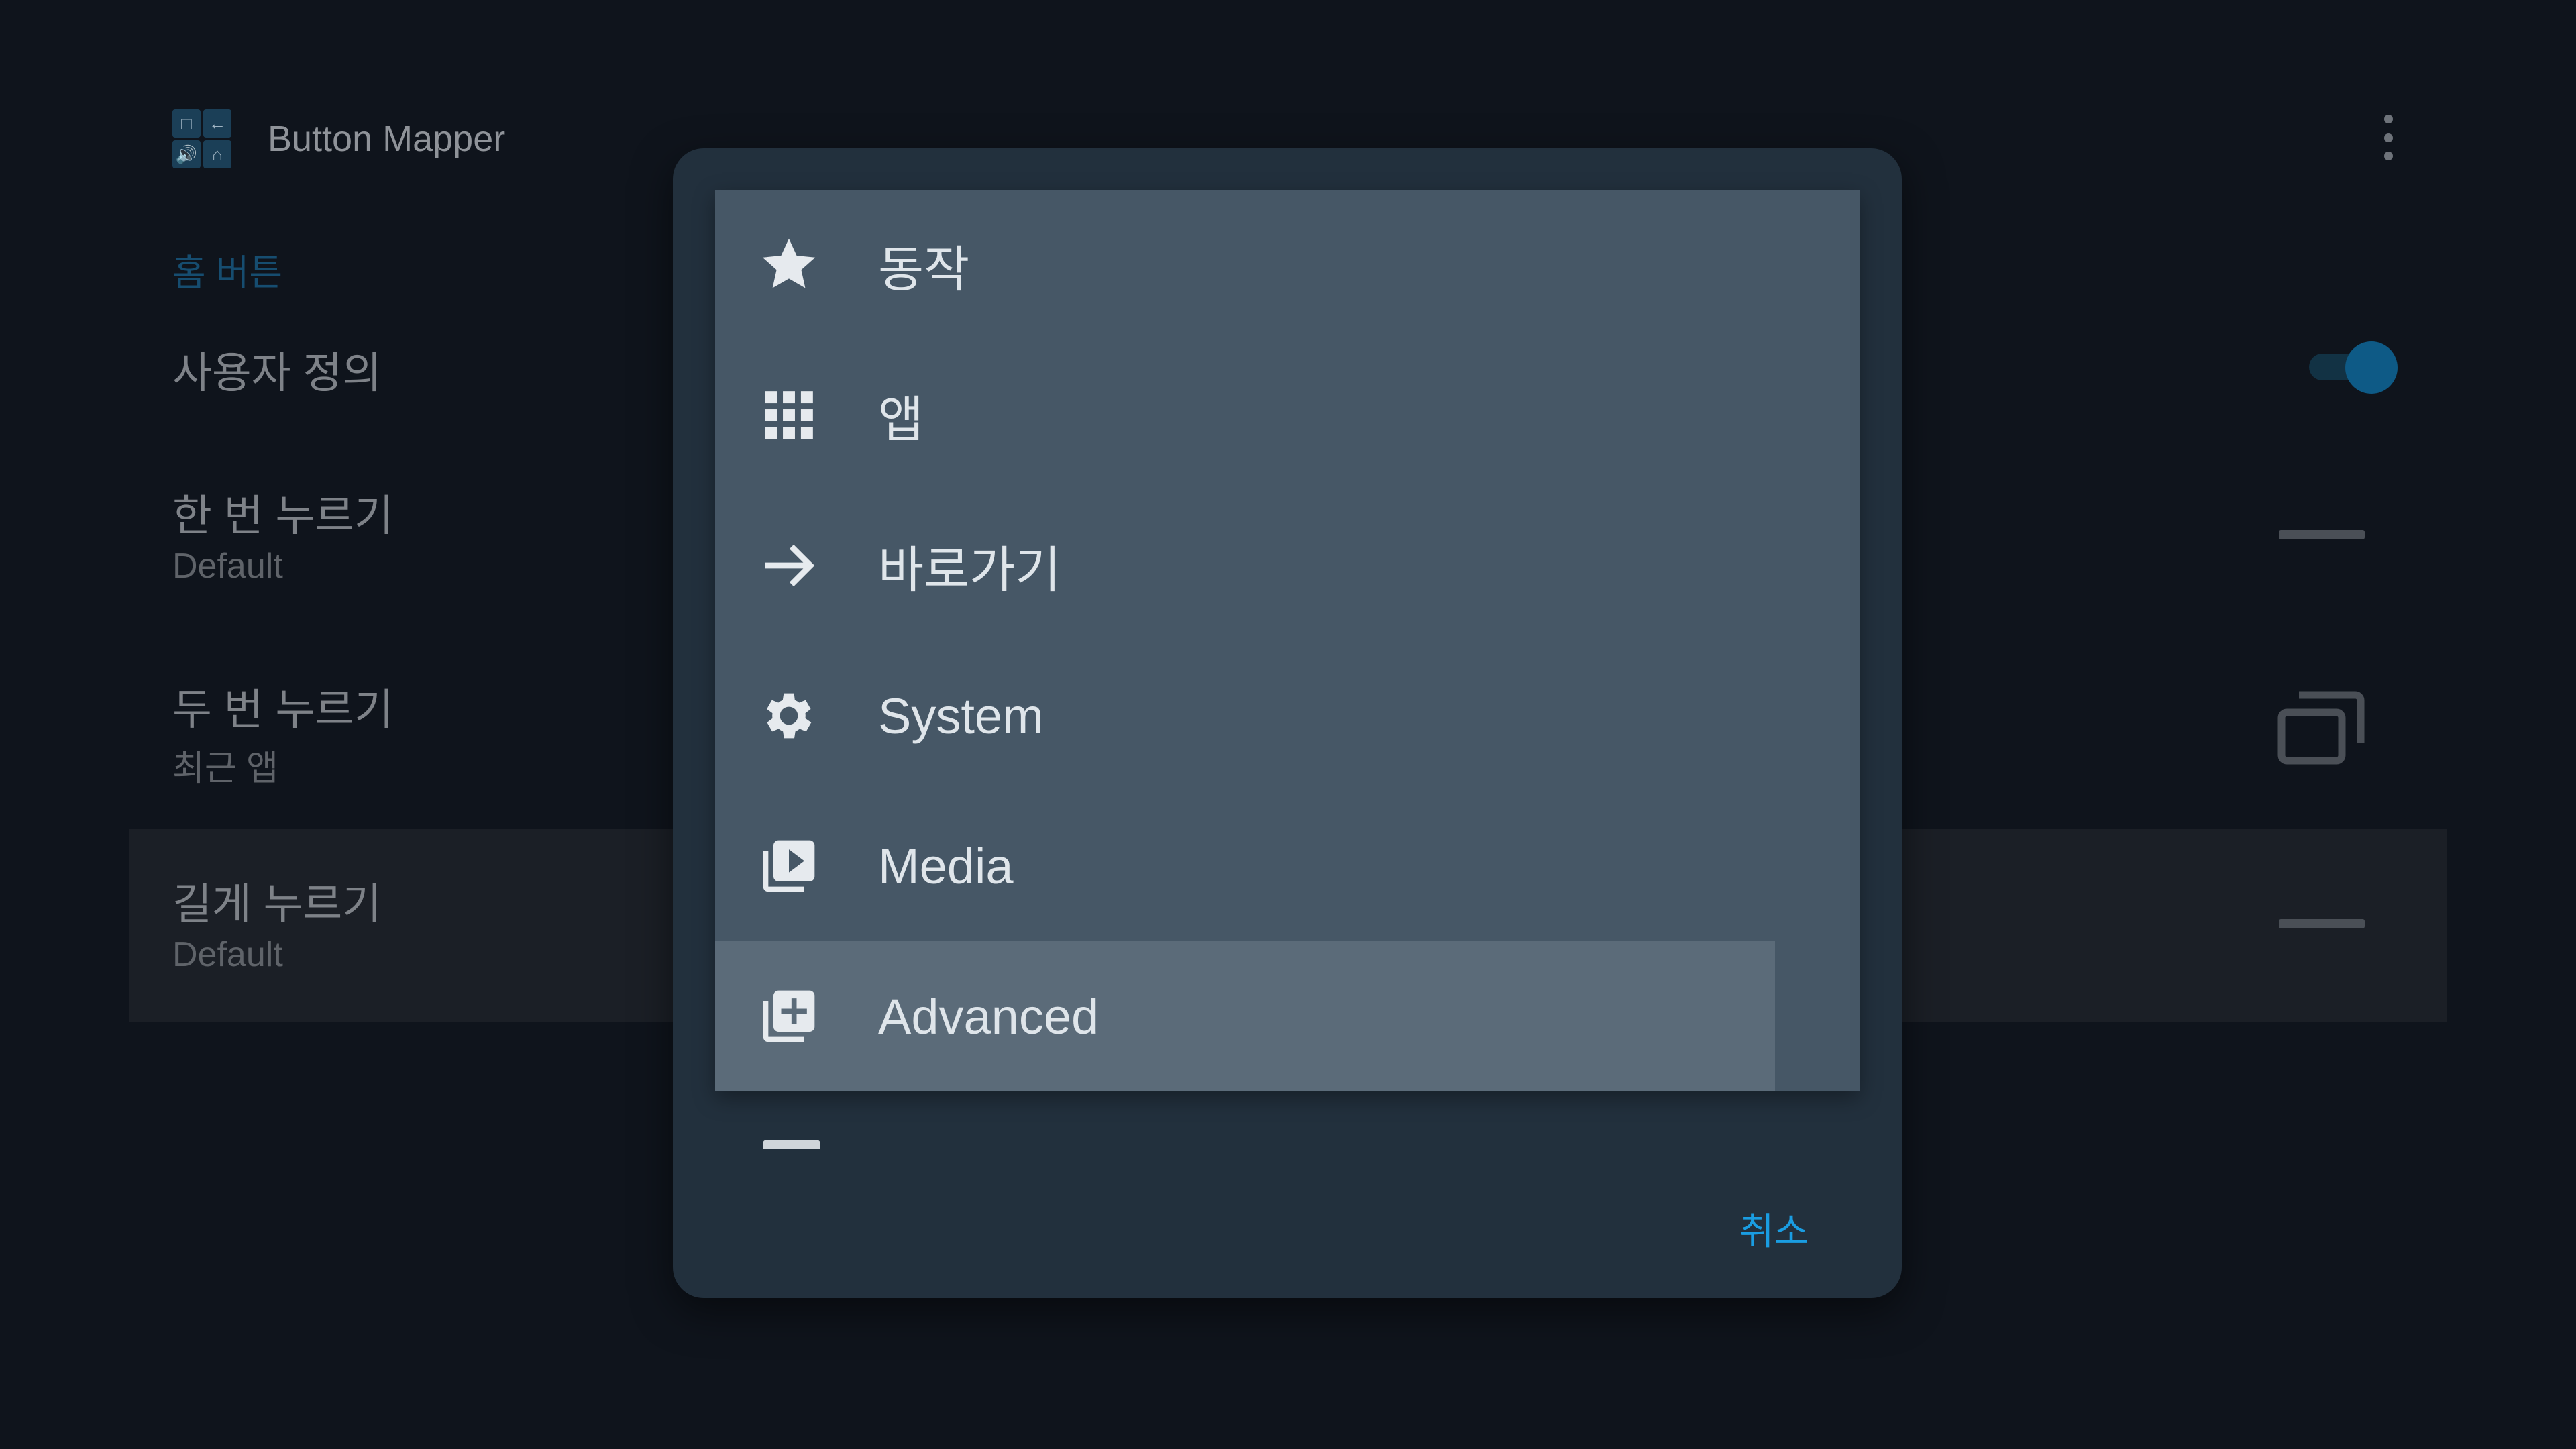 Image resolution: width=2576 pixels, height=1449 pixels. What do you see at coordinates (1287, 415) in the screenshot?
I see `menu-item-apps: 앱` at bounding box center [1287, 415].